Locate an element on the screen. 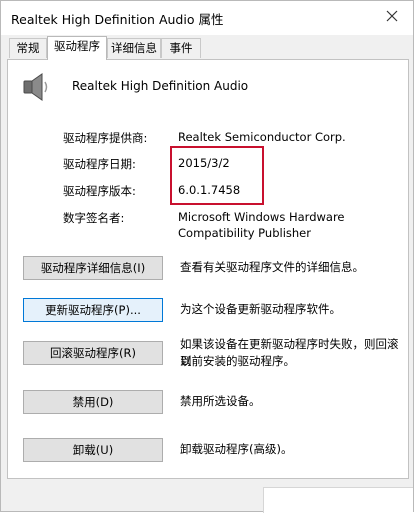 The width and height of the screenshot is (414, 513). disable-device-button: 禁用(D) is located at coordinates (93, 402).